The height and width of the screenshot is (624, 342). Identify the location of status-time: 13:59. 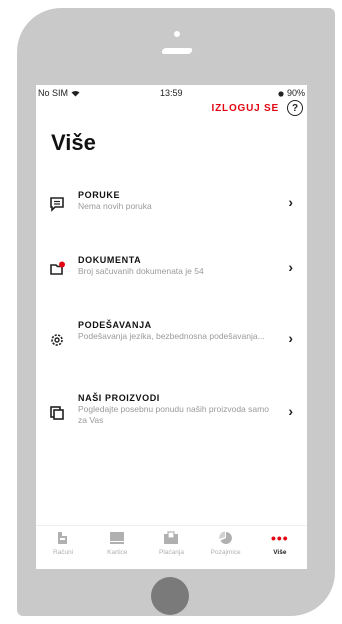
(171, 93).